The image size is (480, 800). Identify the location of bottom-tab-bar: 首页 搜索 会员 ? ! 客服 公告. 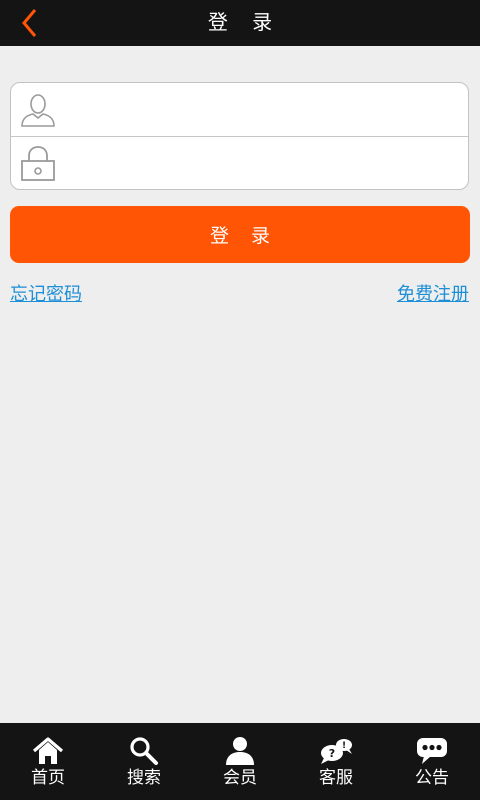
(240, 761).